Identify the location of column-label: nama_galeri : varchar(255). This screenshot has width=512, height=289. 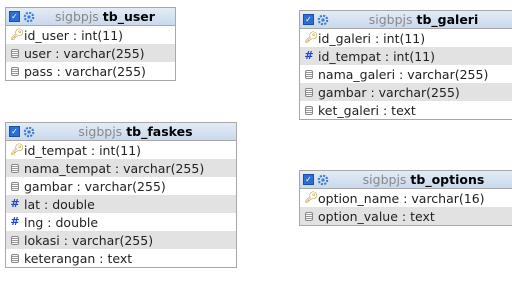
(403, 74).